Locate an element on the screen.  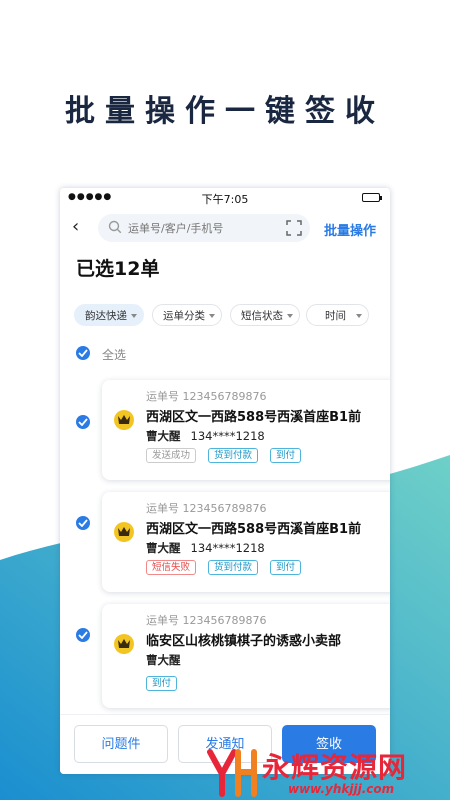
battery-icon is located at coordinates (372, 197).